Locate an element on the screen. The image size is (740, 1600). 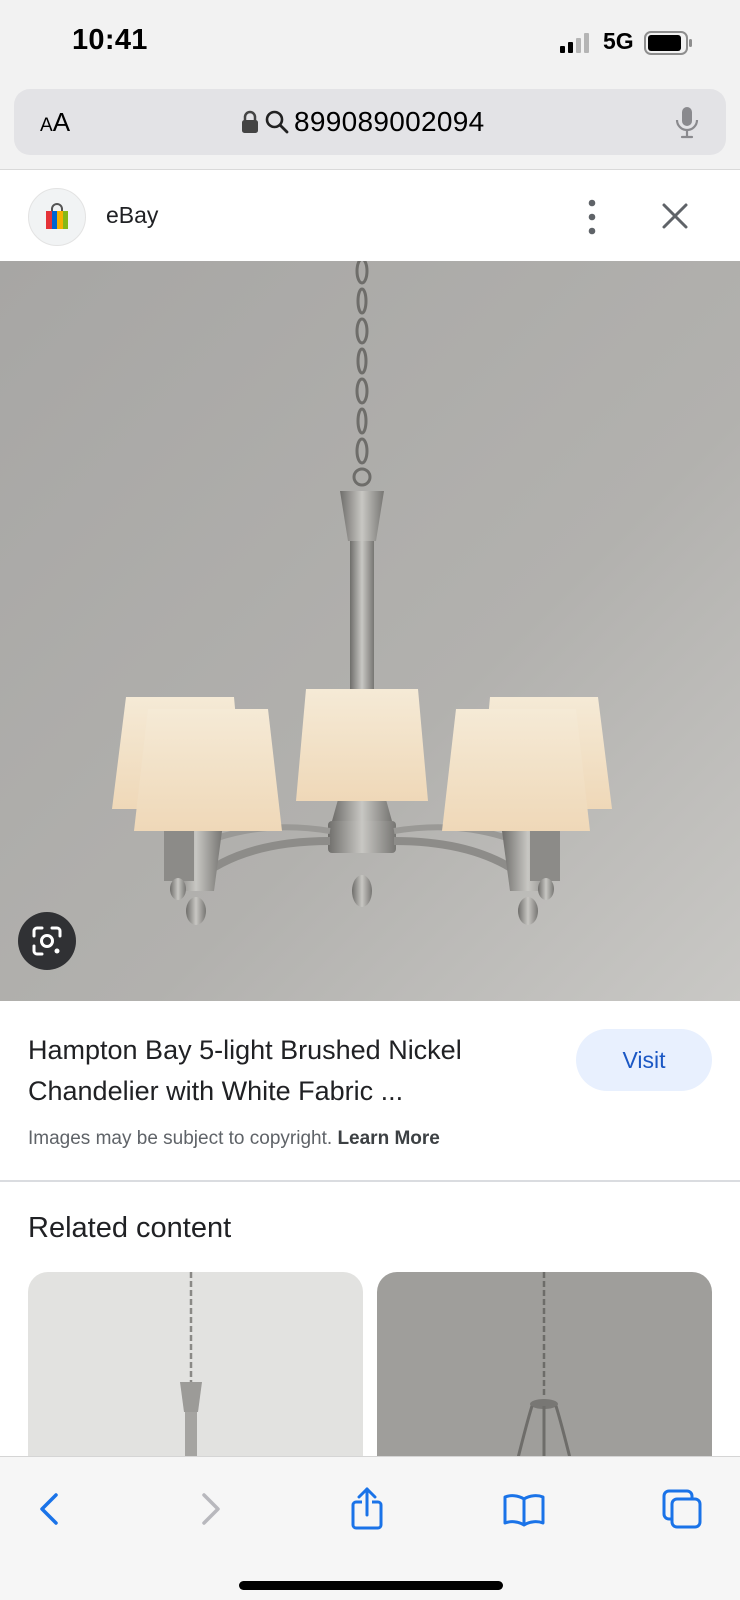
browser-toolbar is located at coordinates (370, 1528).